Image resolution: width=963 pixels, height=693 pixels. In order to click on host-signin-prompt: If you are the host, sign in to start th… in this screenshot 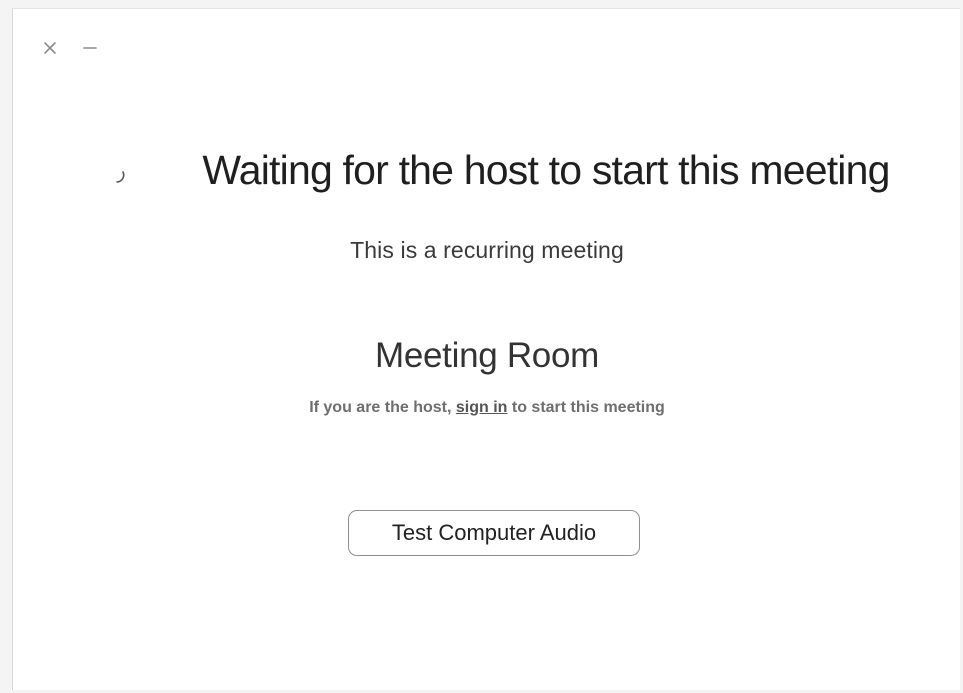, I will do `click(487, 408)`.